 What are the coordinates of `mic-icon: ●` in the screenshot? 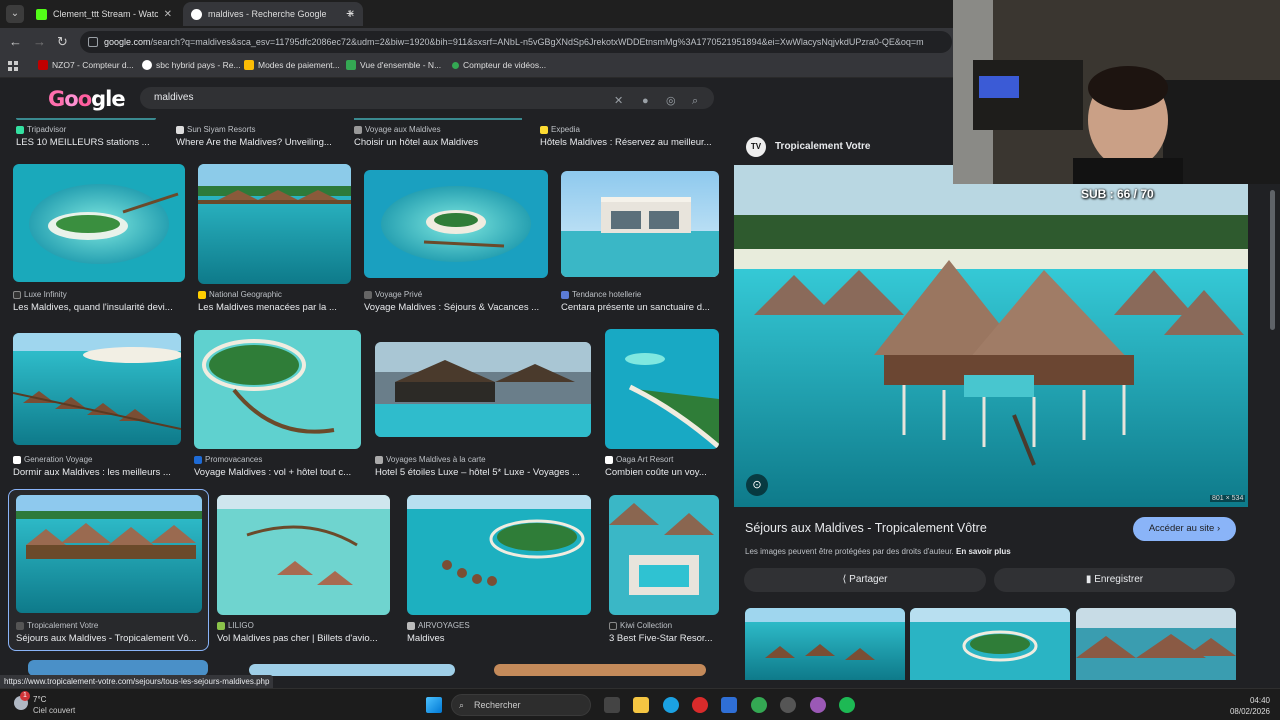 It's located at (645, 101).